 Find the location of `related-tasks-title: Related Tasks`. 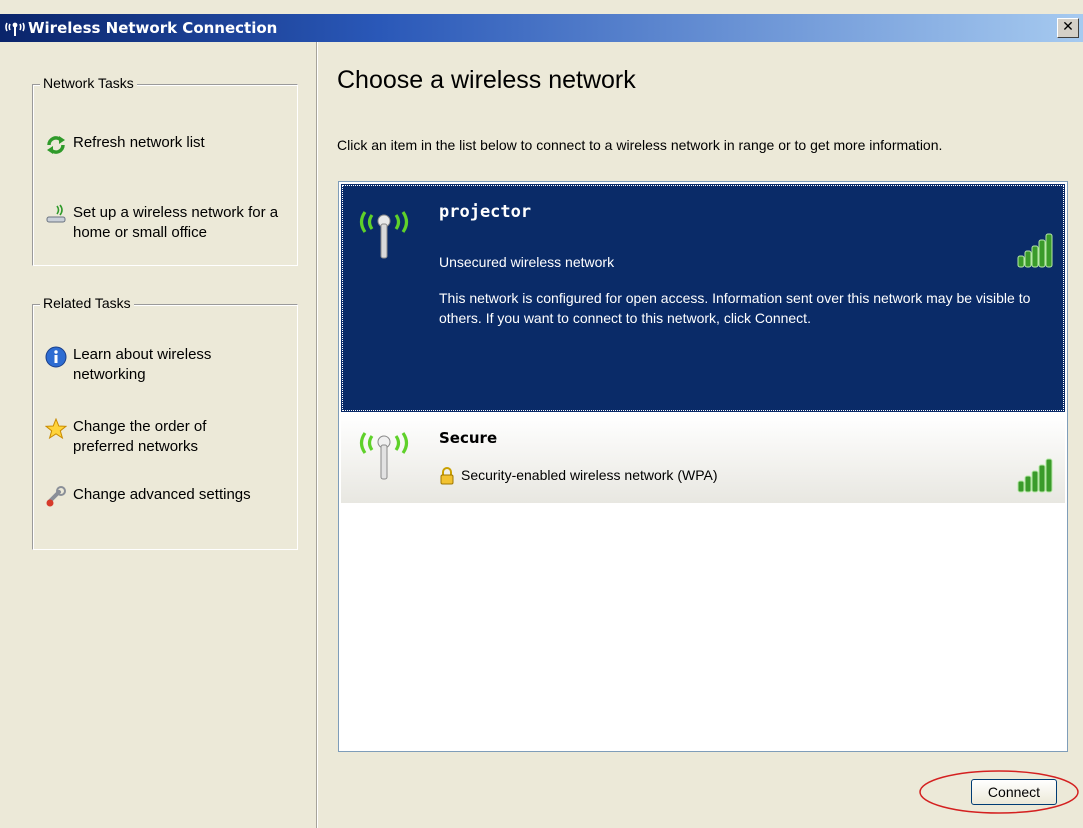

related-tasks-title: Related Tasks is located at coordinates (87, 303).